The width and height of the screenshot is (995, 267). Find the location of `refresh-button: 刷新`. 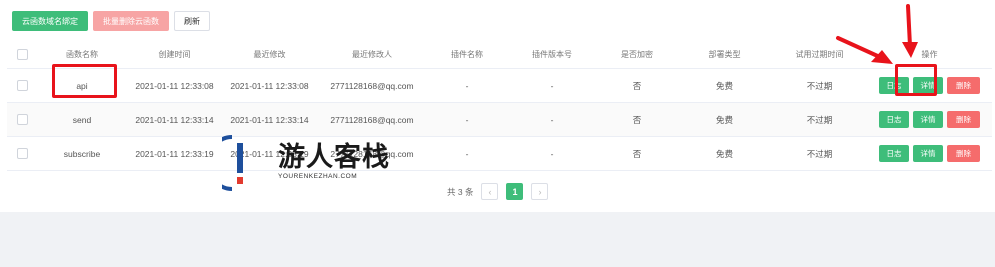

refresh-button: 刷新 is located at coordinates (192, 21).